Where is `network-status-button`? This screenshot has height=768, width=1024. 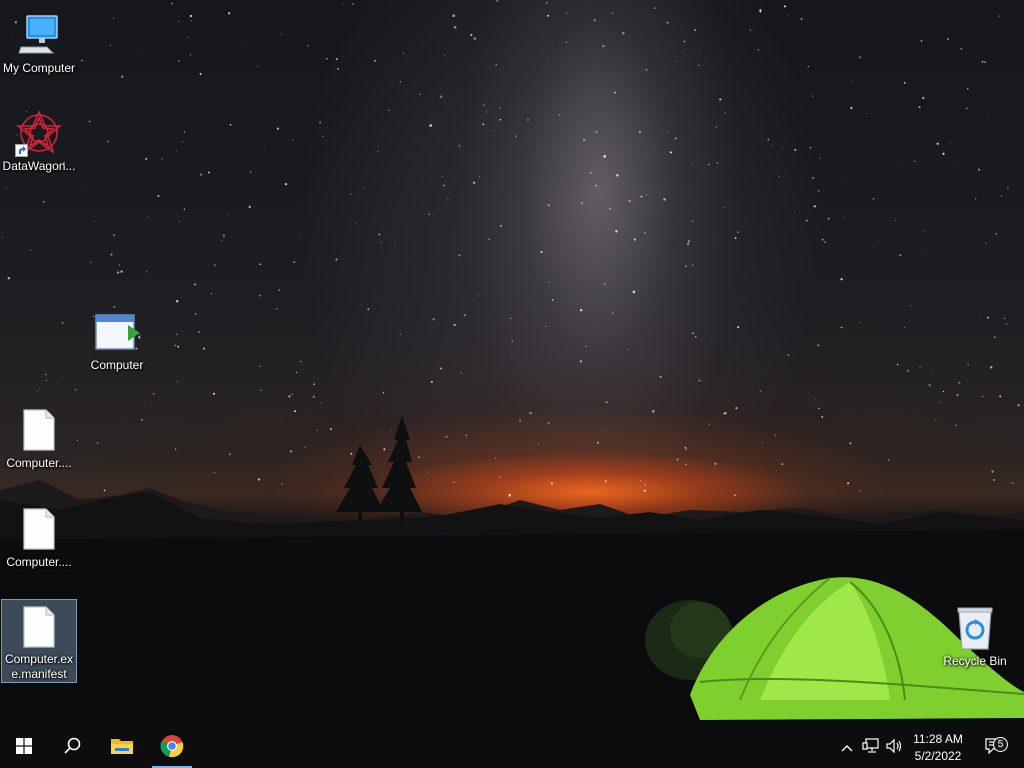 network-status-button is located at coordinates (871, 748).